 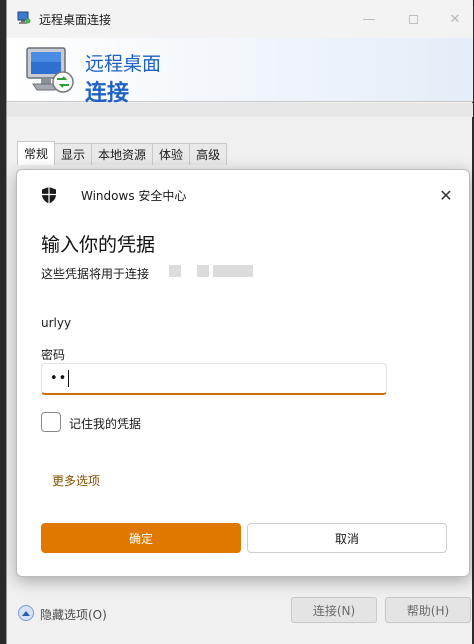 I want to click on rdp-banner: 远程桌面 连接, so click(x=240, y=72).